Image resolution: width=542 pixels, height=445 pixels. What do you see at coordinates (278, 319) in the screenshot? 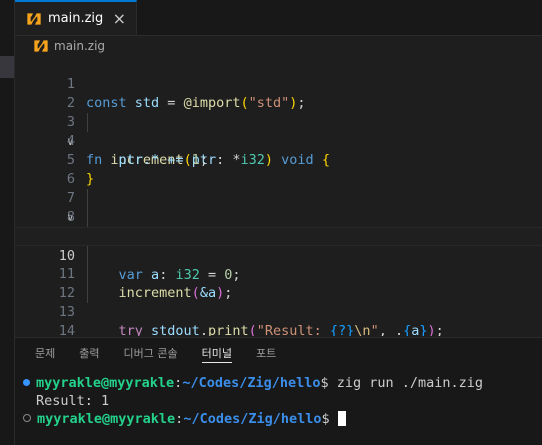
I see `code-line: 14 }` at bounding box center [278, 319].